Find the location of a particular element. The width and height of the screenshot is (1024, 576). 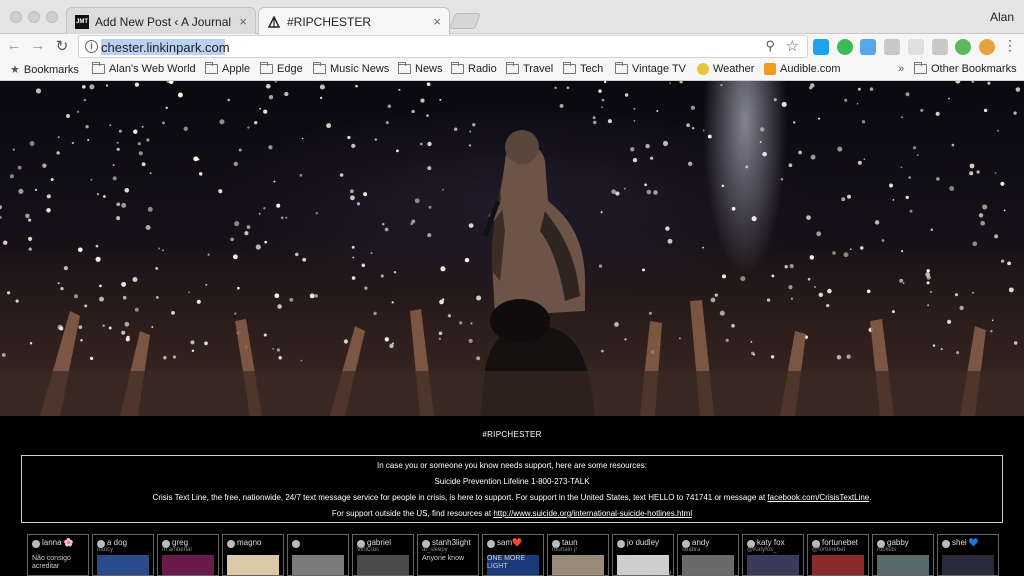

bookmark-audible: Audible.com is located at coordinates (802, 69).